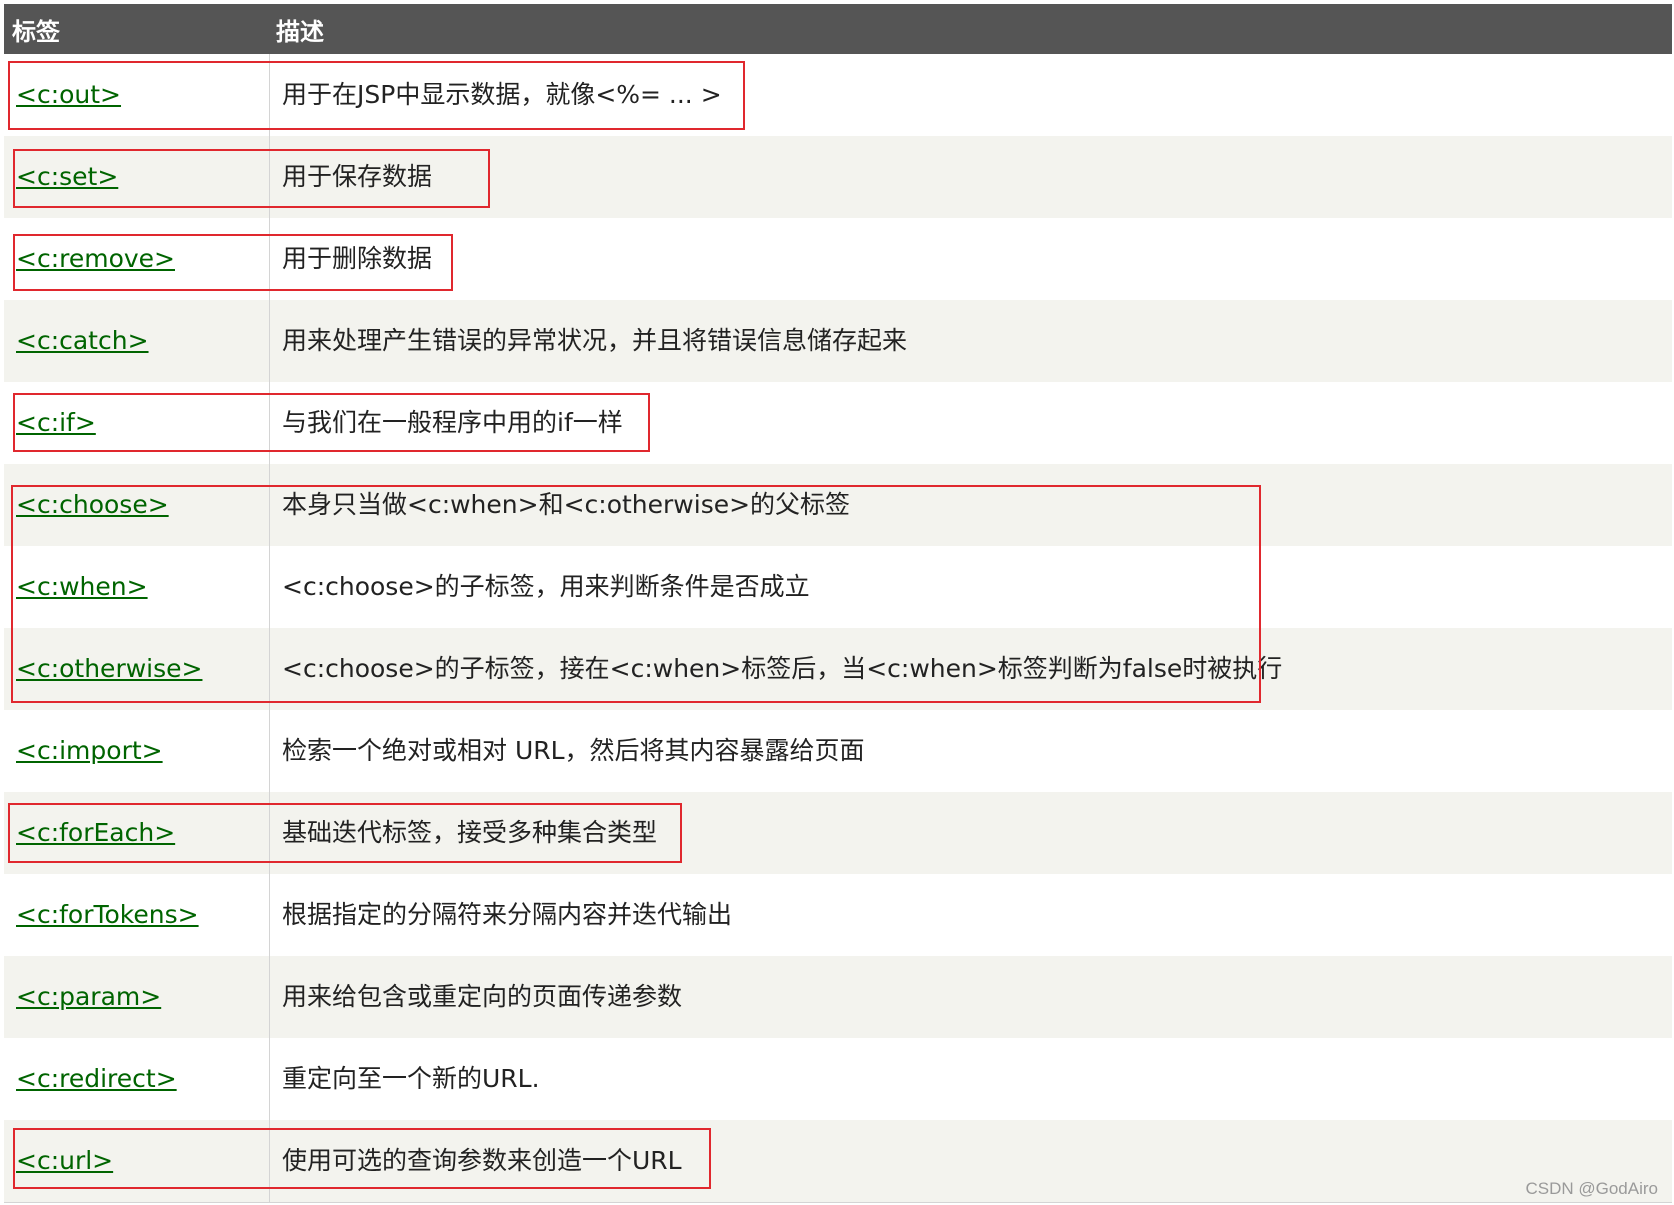 The width and height of the screenshot is (1674, 1205). Describe the element at coordinates (971, 259) in the screenshot. I see `desc-cell: 用于删除数据` at that location.